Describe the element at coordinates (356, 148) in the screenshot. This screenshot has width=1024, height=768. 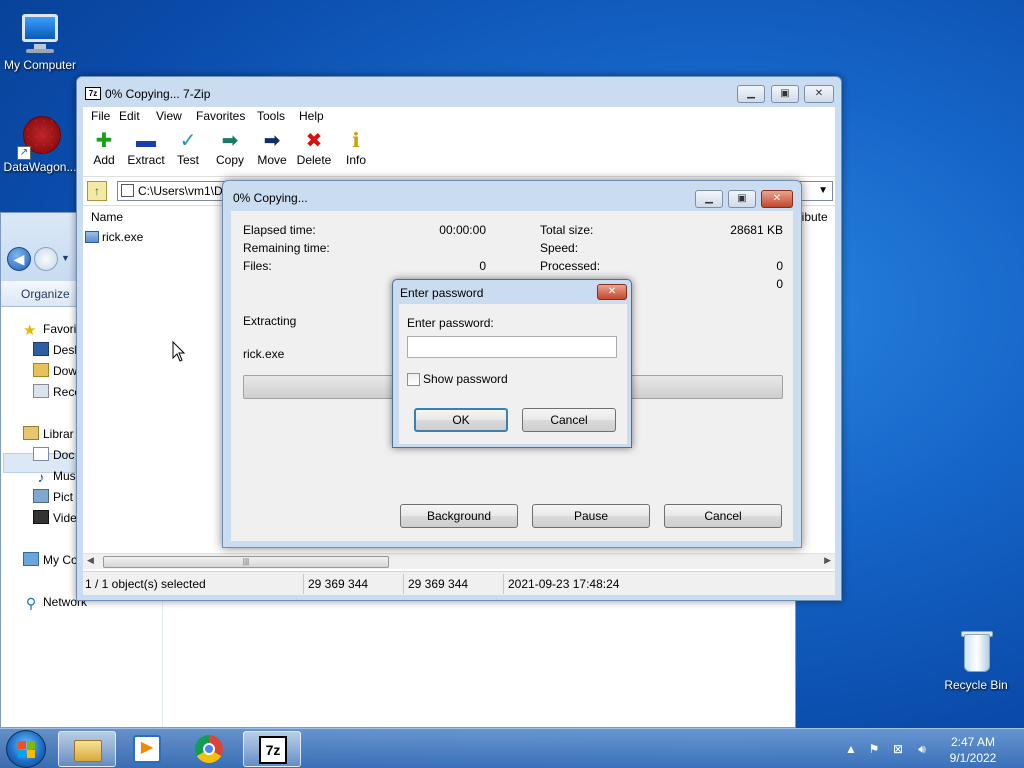
I see `info-button: ℹ Info` at that location.